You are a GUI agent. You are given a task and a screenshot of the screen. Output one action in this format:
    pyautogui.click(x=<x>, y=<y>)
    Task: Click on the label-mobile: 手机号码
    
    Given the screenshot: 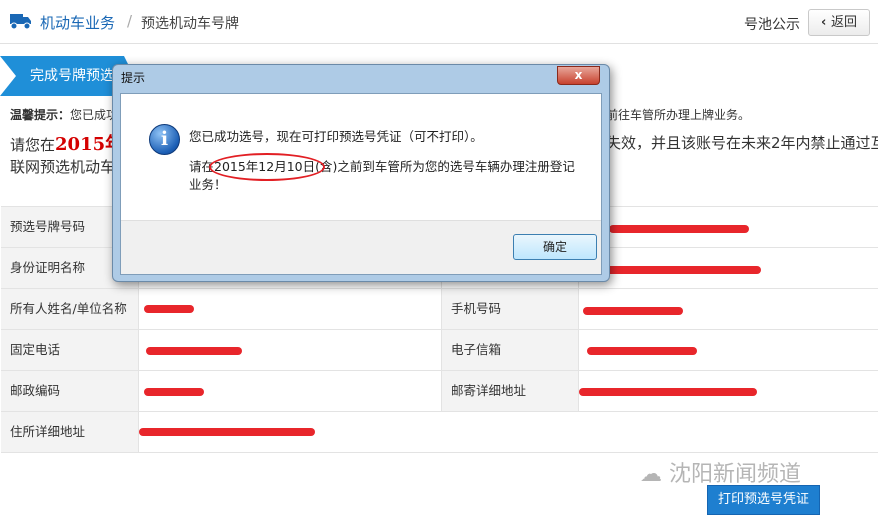 What is the action you would take?
    pyautogui.click(x=510, y=309)
    